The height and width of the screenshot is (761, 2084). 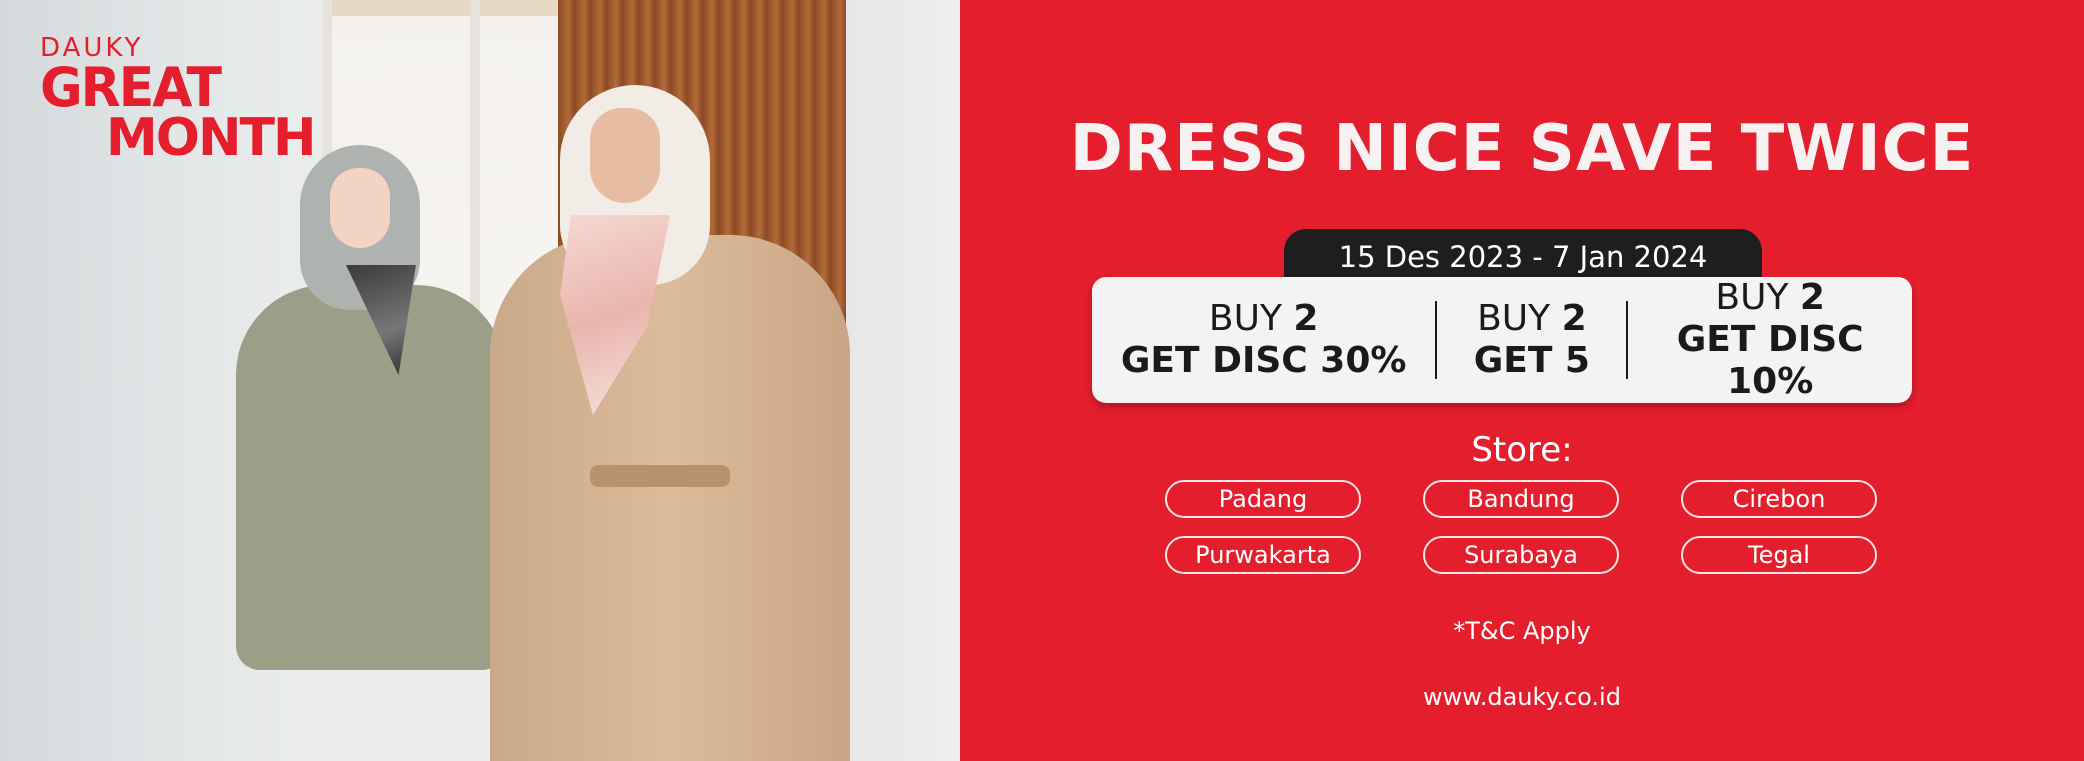 What do you see at coordinates (1522, 450) in the screenshot?
I see `store-label: Store:` at bounding box center [1522, 450].